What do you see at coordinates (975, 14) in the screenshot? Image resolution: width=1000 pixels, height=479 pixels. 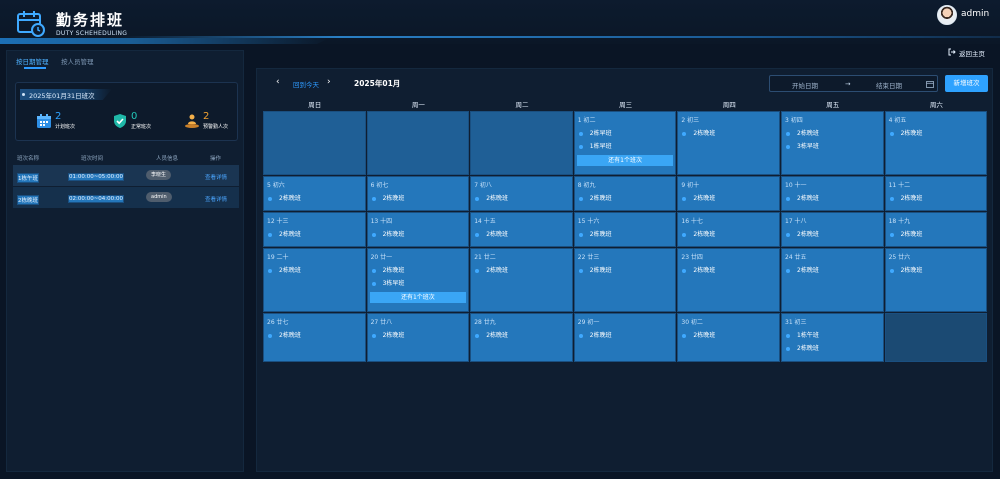 I see `username: admin` at bounding box center [975, 14].